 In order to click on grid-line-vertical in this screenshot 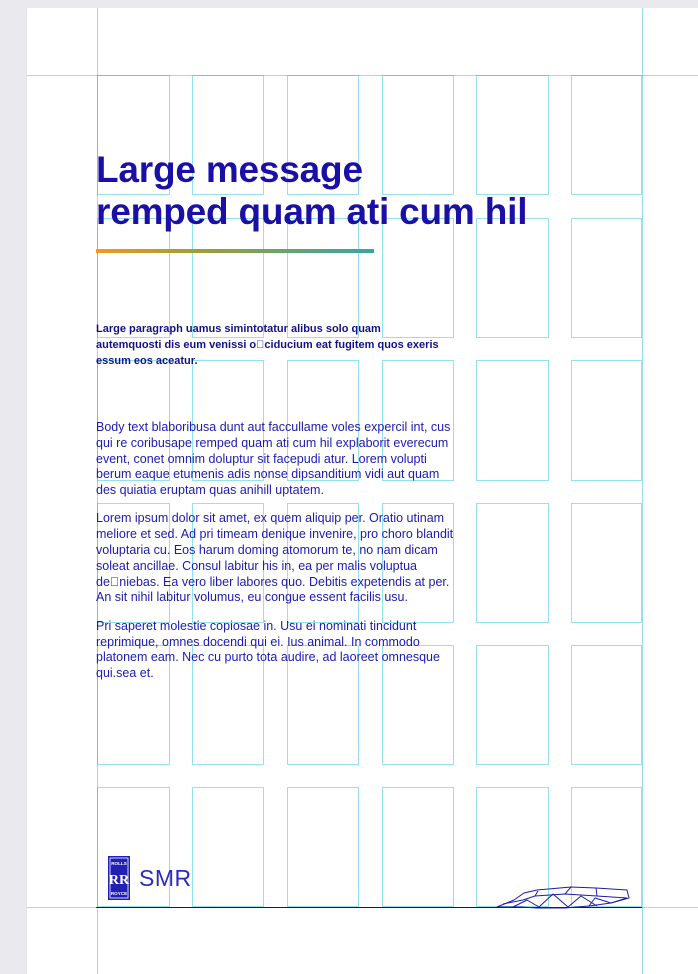, I will do `click(642, 491)`.